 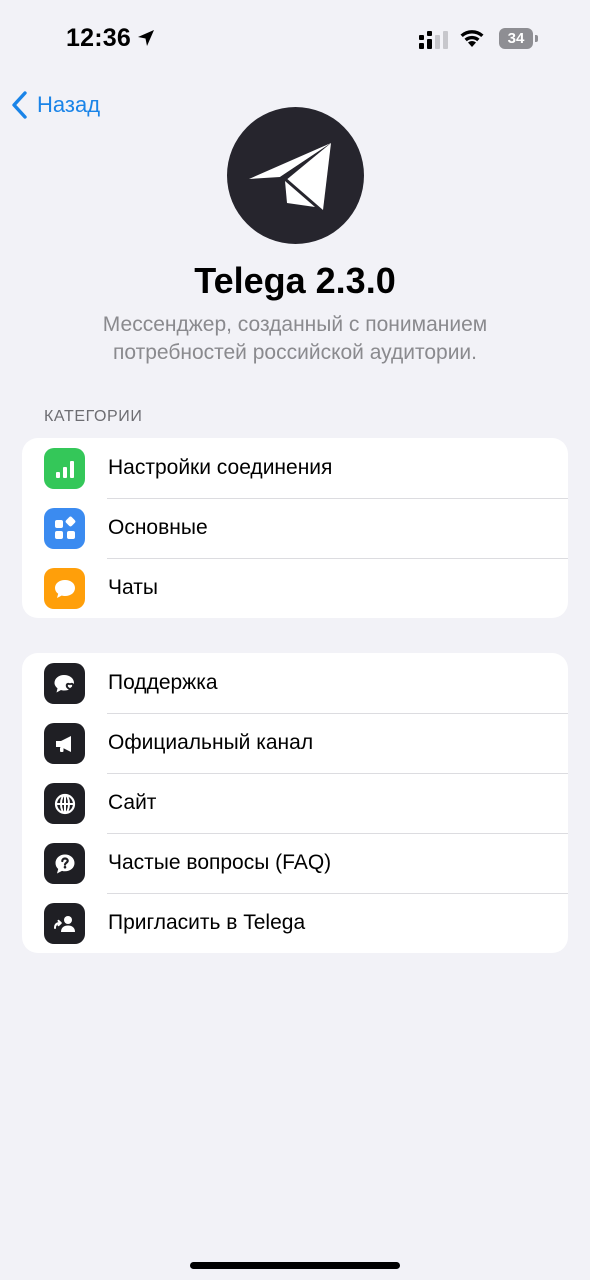 I want to click on row-label: Основные, so click(x=158, y=527).